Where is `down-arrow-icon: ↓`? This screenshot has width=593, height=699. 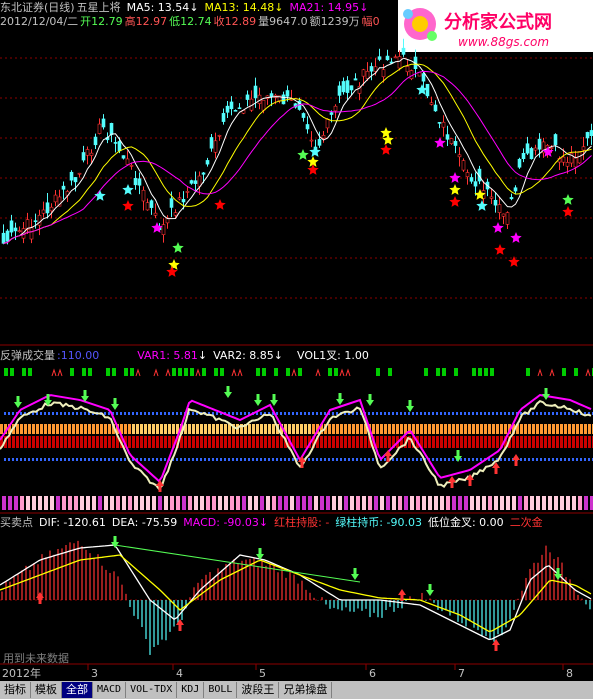 down-arrow-icon: ↓ is located at coordinates (278, 355).